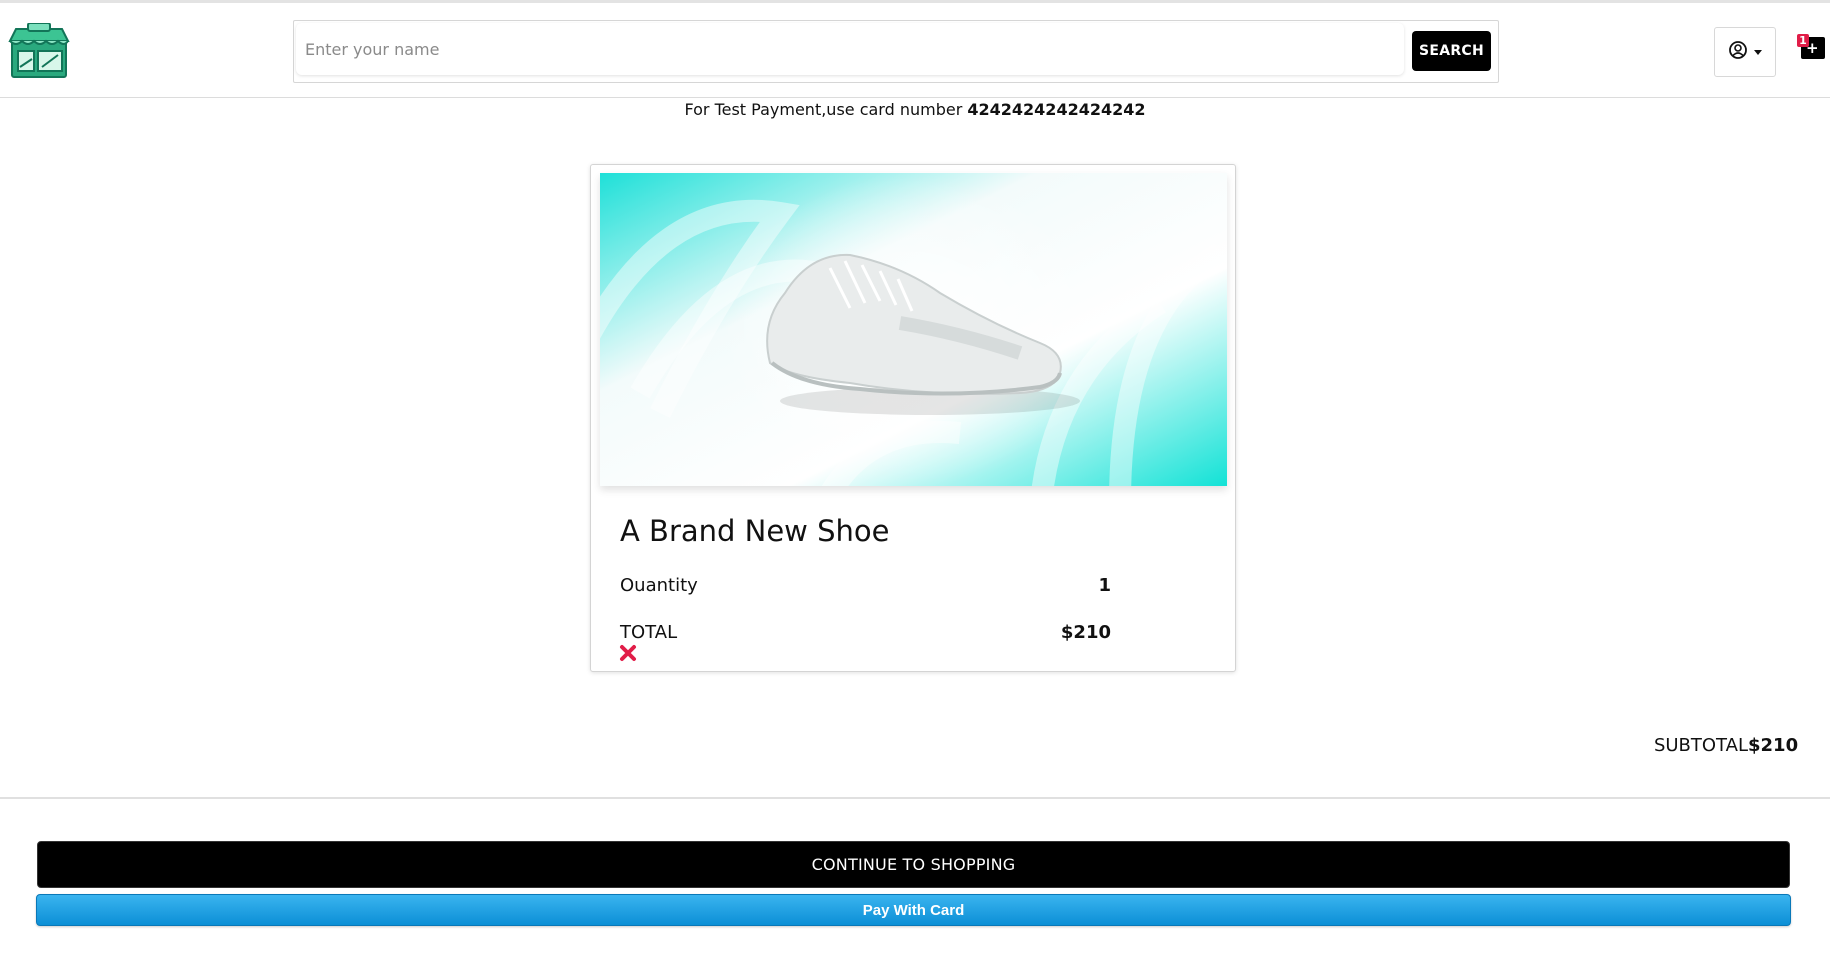 The height and width of the screenshot is (976, 1830). What do you see at coordinates (1803, 40) in the screenshot?
I see `cart-count-badge: 1` at bounding box center [1803, 40].